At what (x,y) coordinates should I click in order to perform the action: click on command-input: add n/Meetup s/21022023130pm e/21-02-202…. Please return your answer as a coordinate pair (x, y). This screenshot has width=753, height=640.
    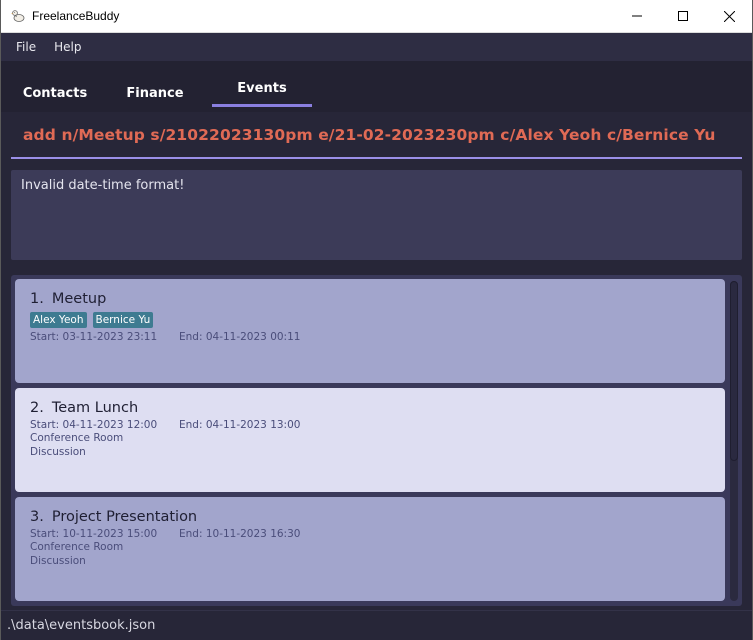
    Looking at the image, I should click on (376, 135).